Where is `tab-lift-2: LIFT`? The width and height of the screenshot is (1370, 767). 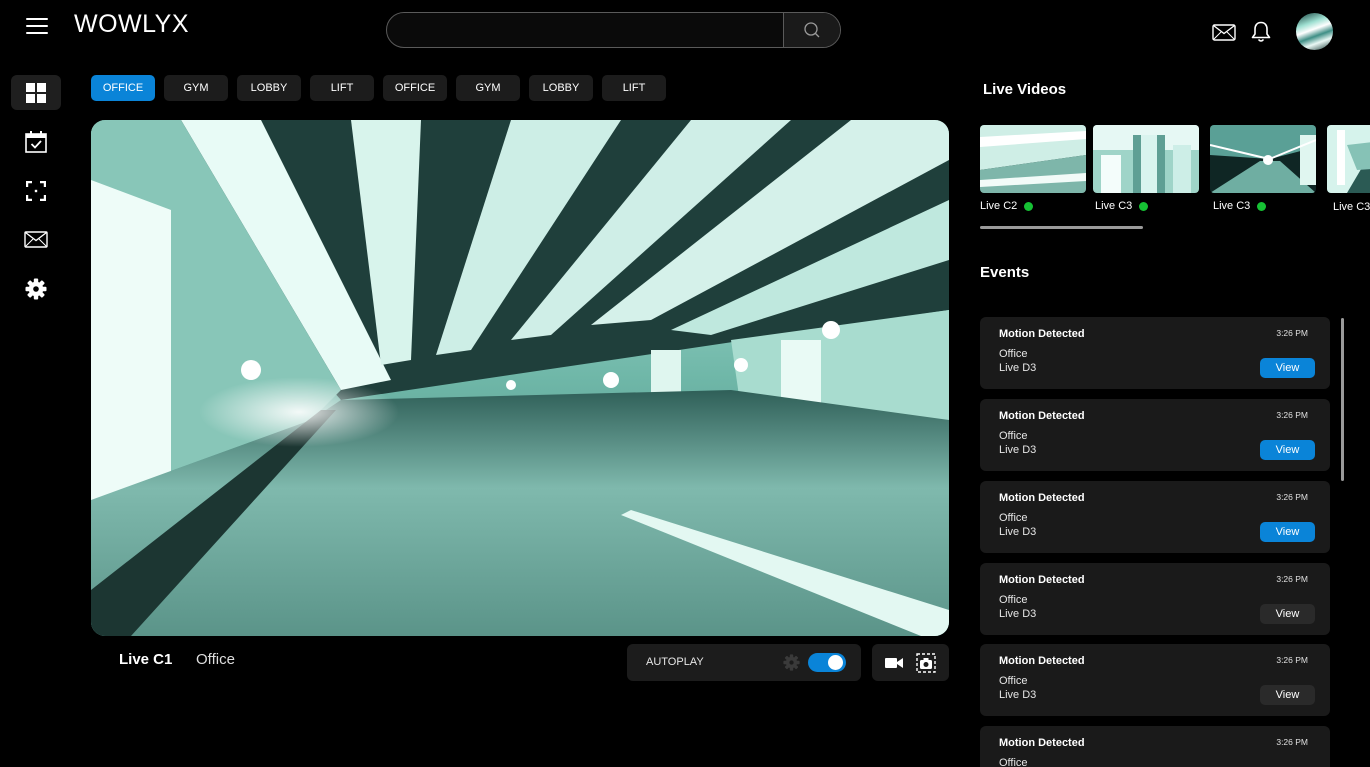
tab-lift-2: LIFT is located at coordinates (634, 88).